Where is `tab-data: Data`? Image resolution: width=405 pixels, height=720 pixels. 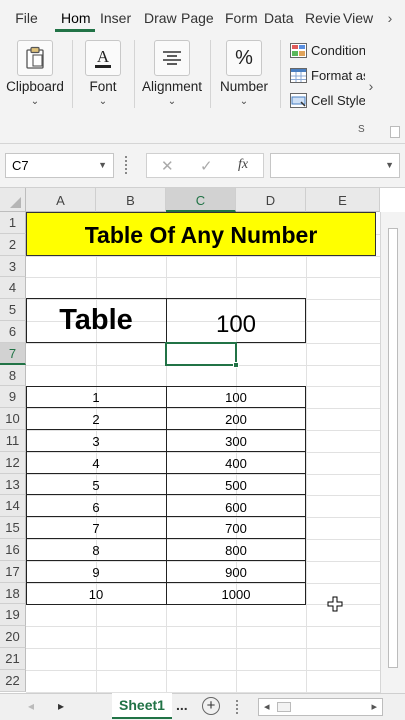 tab-data: Data is located at coordinates (280, 17).